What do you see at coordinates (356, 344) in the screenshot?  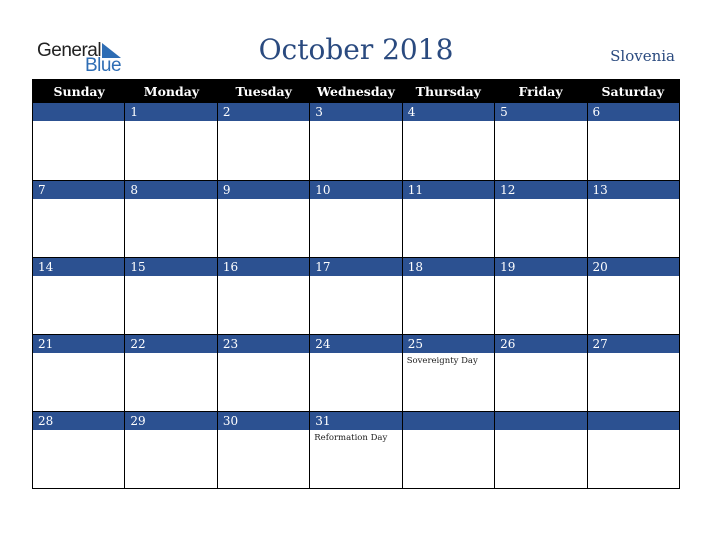 I see `day-number: 24` at bounding box center [356, 344].